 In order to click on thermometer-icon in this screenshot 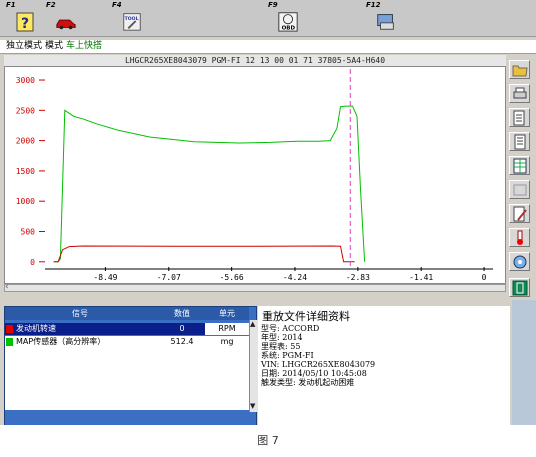, I will do `click(520, 237)`.